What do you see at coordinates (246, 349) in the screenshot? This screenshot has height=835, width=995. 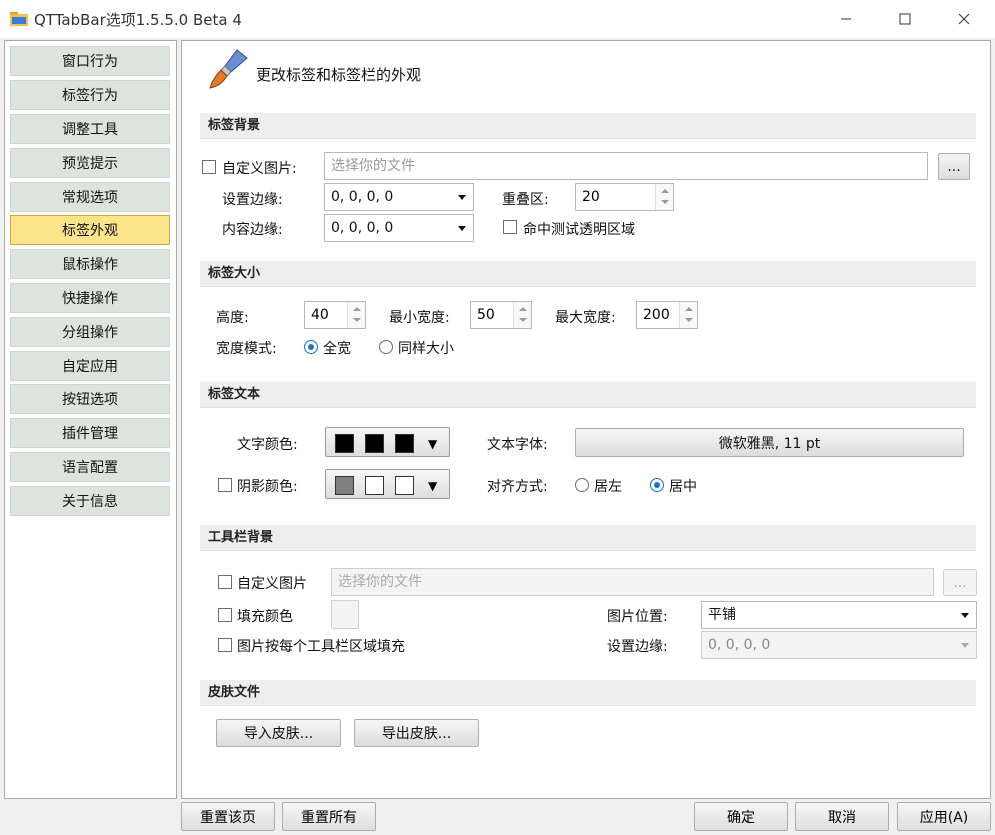 I see `width-mode-label: 宽度模式:` at bounding box center [246, 349].